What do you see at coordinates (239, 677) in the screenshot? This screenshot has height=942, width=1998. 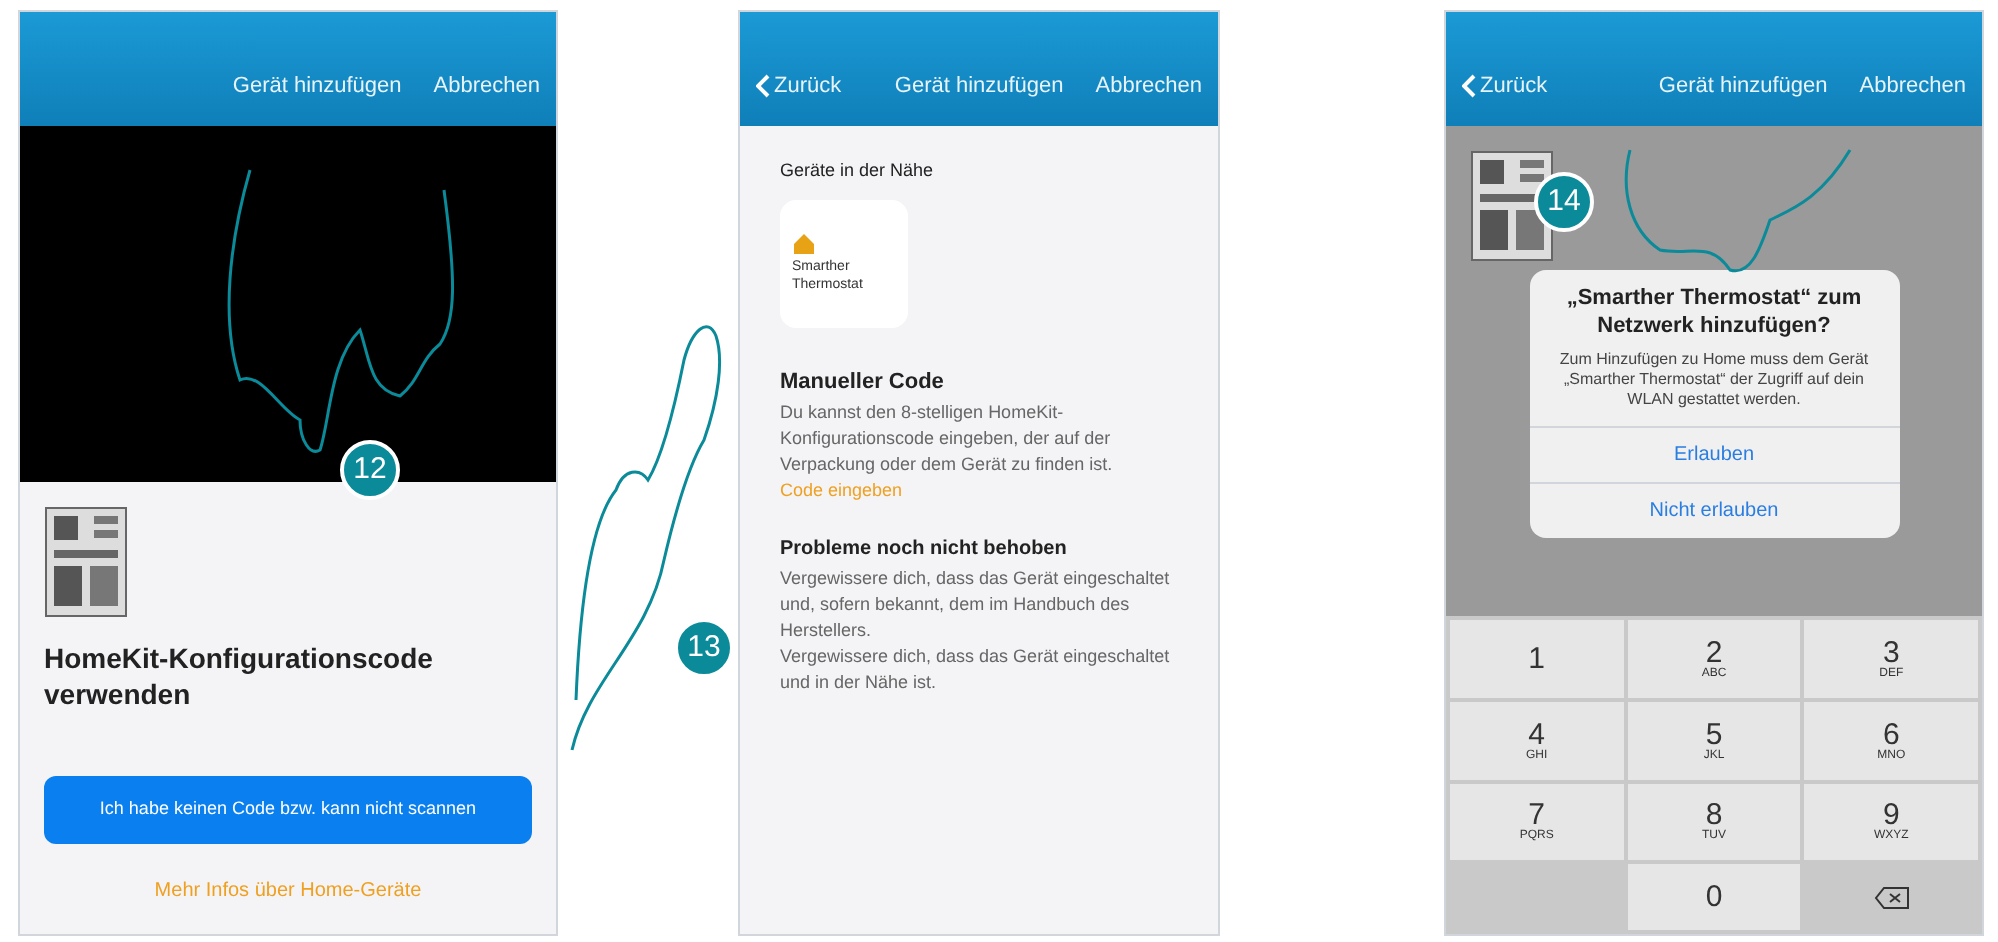 I see `code-heading: HomeKit-Konfigurationscode verwenden` at bounding box center [239, 677].